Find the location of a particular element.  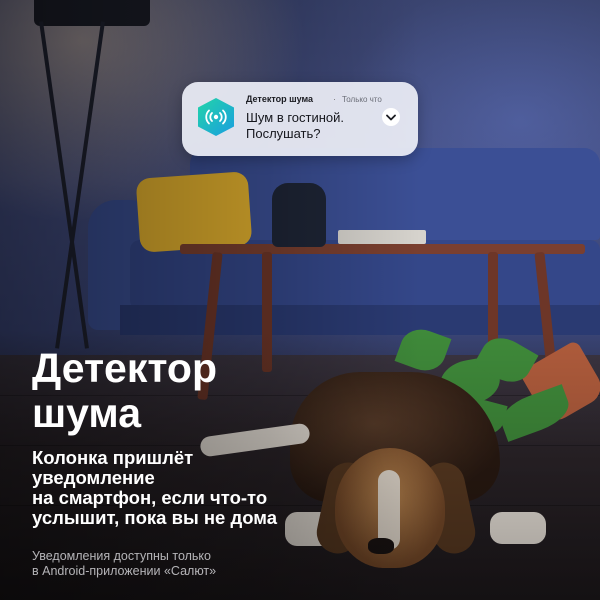

sound-waves-icon is located at coordinates (216, 117).